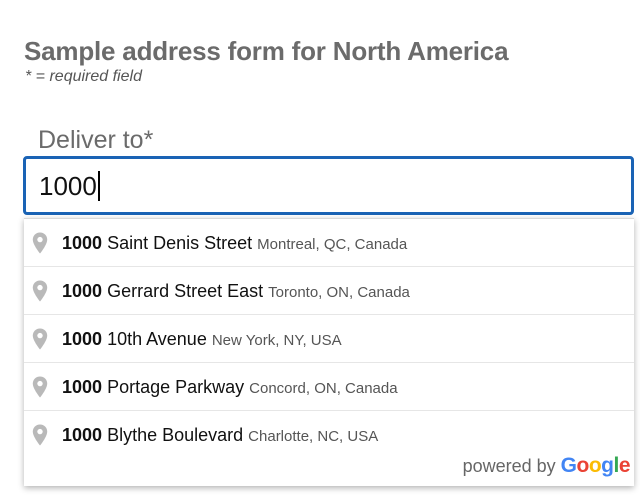 The image size is (640, 503). What do you see at coordinates (98, 186) in the screenshot?
I see `text-caret` at bounding box center [98, 186].